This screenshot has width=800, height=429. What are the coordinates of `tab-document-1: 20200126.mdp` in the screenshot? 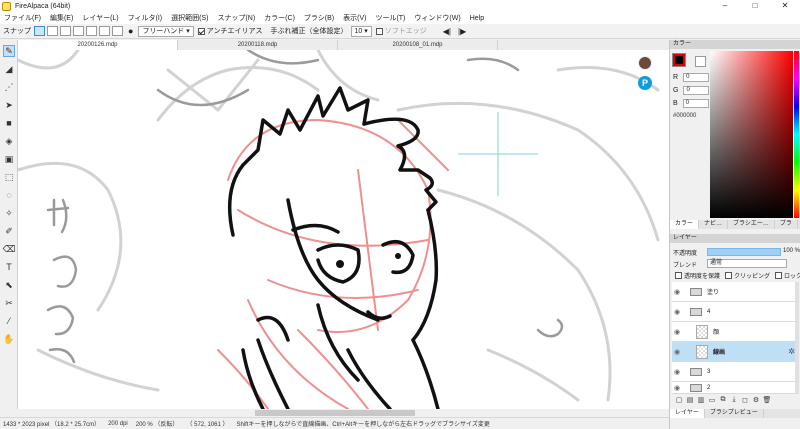 It's located at (98, 45).